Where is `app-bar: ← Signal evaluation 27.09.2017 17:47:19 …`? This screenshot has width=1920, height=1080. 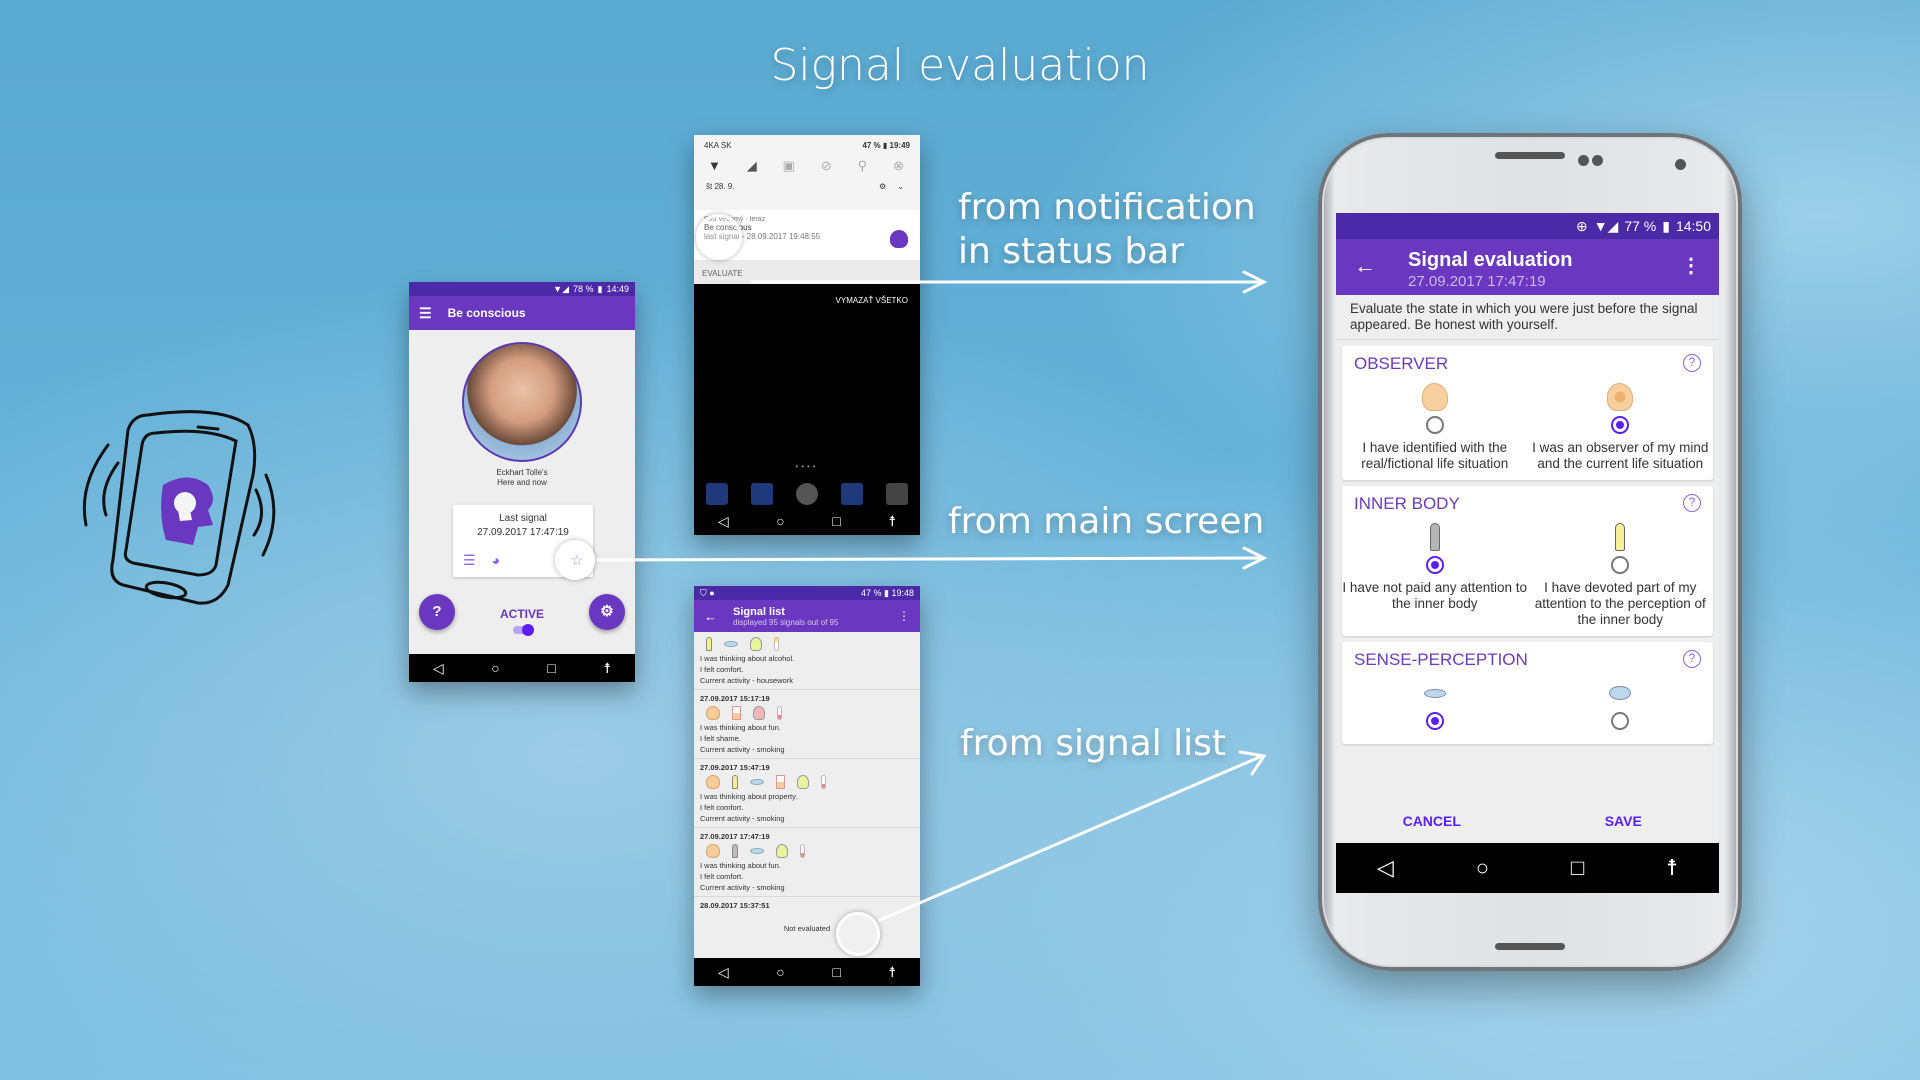
app-bar: ← Signal evaluation 27.09.2017 17:47:19 … is located at coordinates (1527, 267).